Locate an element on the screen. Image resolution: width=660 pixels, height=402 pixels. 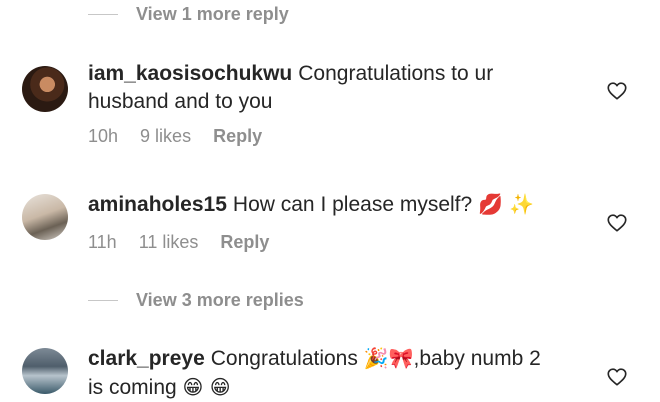
comment-likes: 11 likes is located at coordinates (169, 242).